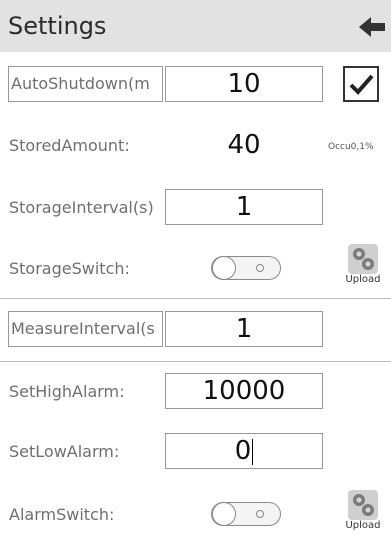 This screenshot has height=540, width=391. What do you see at coordinates (67, 391) in the screenshot?
I see `set-high-alarm-label: SetHighAlarm:` at bounding box center [67, 391].